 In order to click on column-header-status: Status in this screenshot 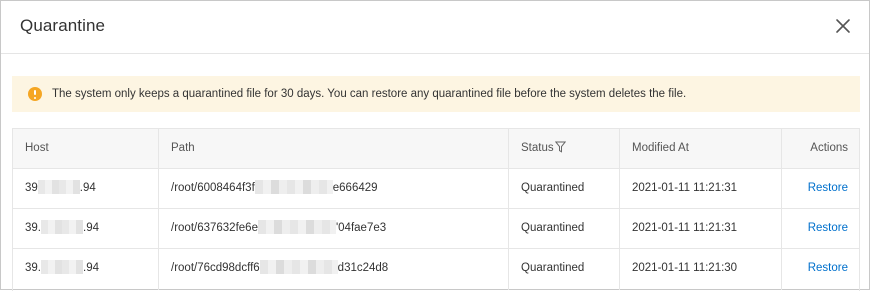, I will do `click(564, 148)`.